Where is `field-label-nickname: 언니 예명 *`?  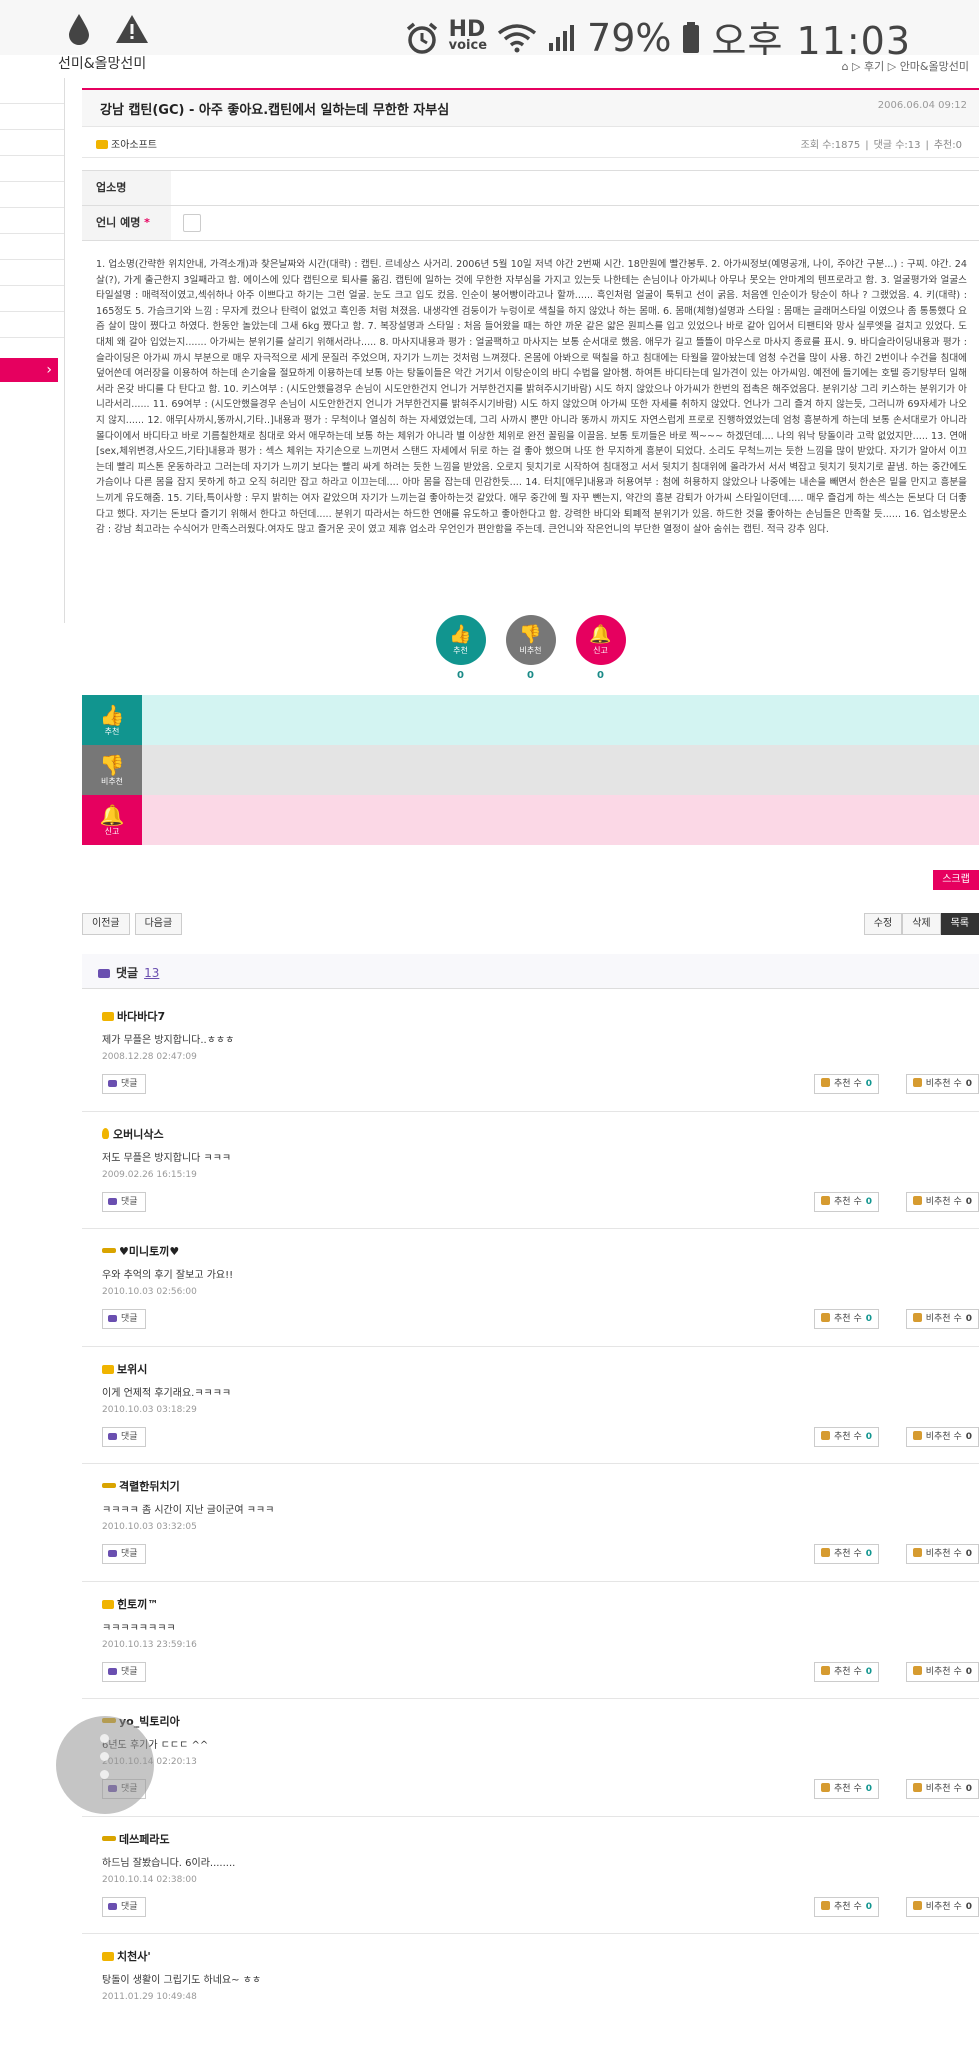
field-label-nickname: 언니 예명 * is located at coordinates (126, 223).